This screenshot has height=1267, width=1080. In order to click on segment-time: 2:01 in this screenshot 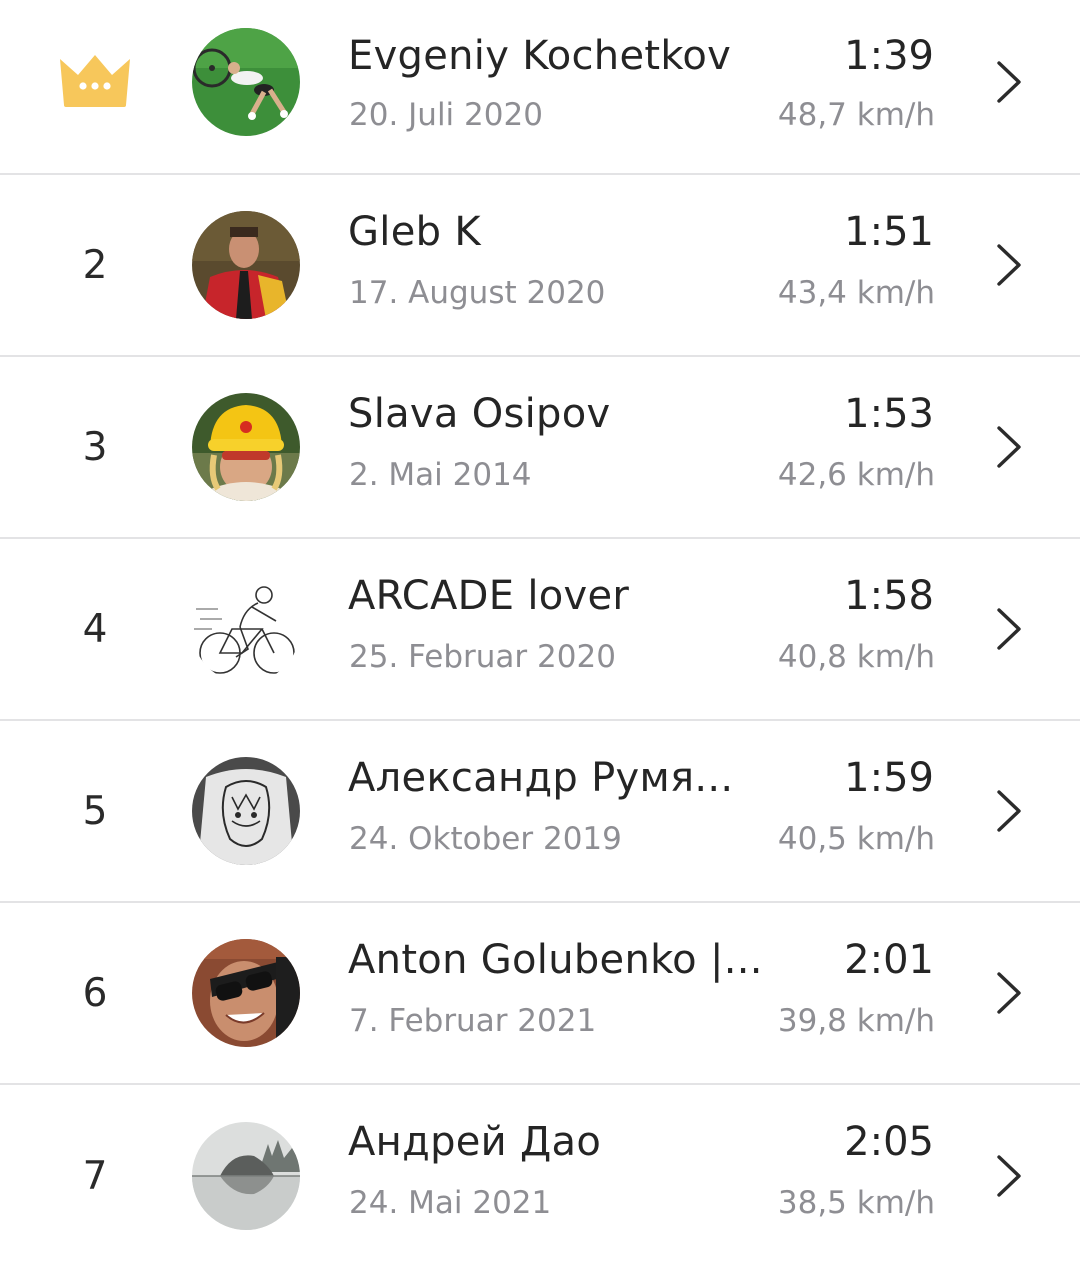, I will do `click(889, 960)`.